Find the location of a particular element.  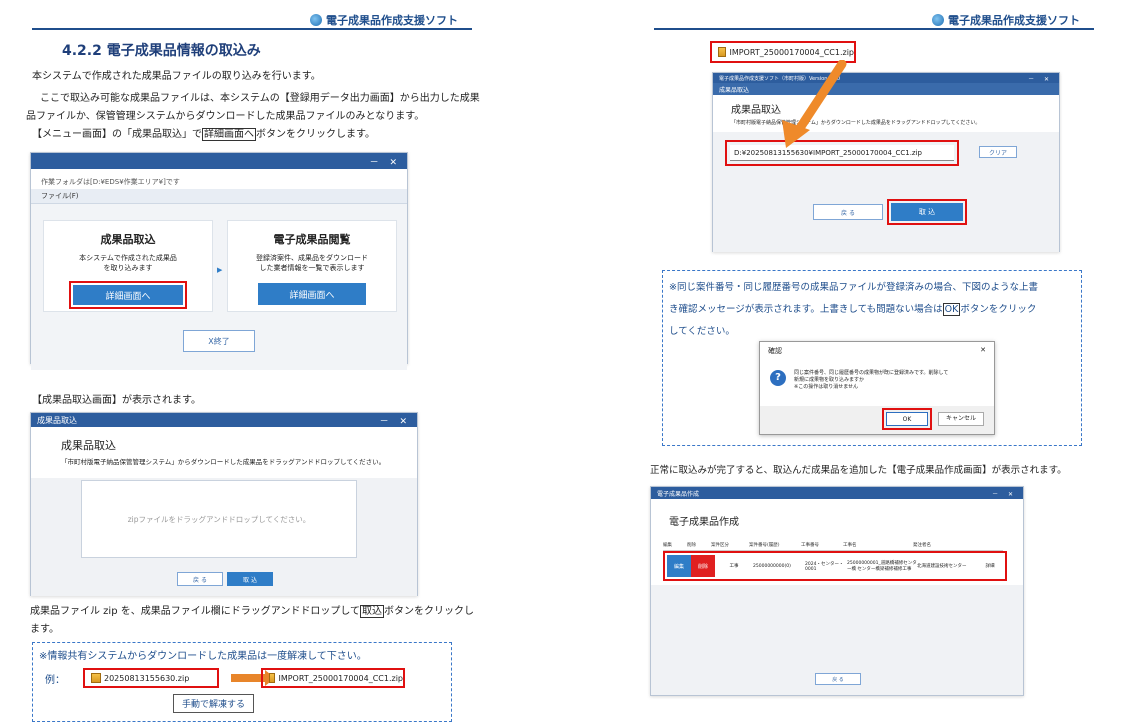

paragraph-4: 【成果品取込画面】が表示されます。 is located at coordinates (116, 400).